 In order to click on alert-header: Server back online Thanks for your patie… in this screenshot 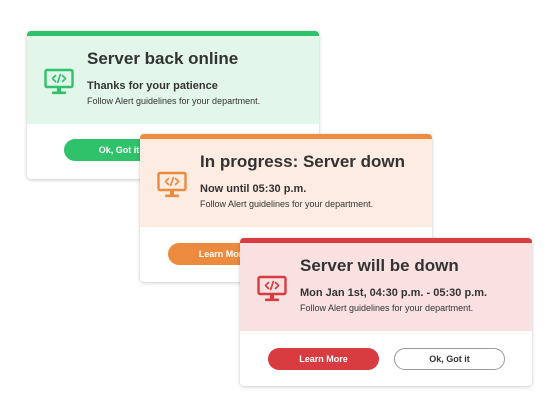, I will do `click(173, 80)`.